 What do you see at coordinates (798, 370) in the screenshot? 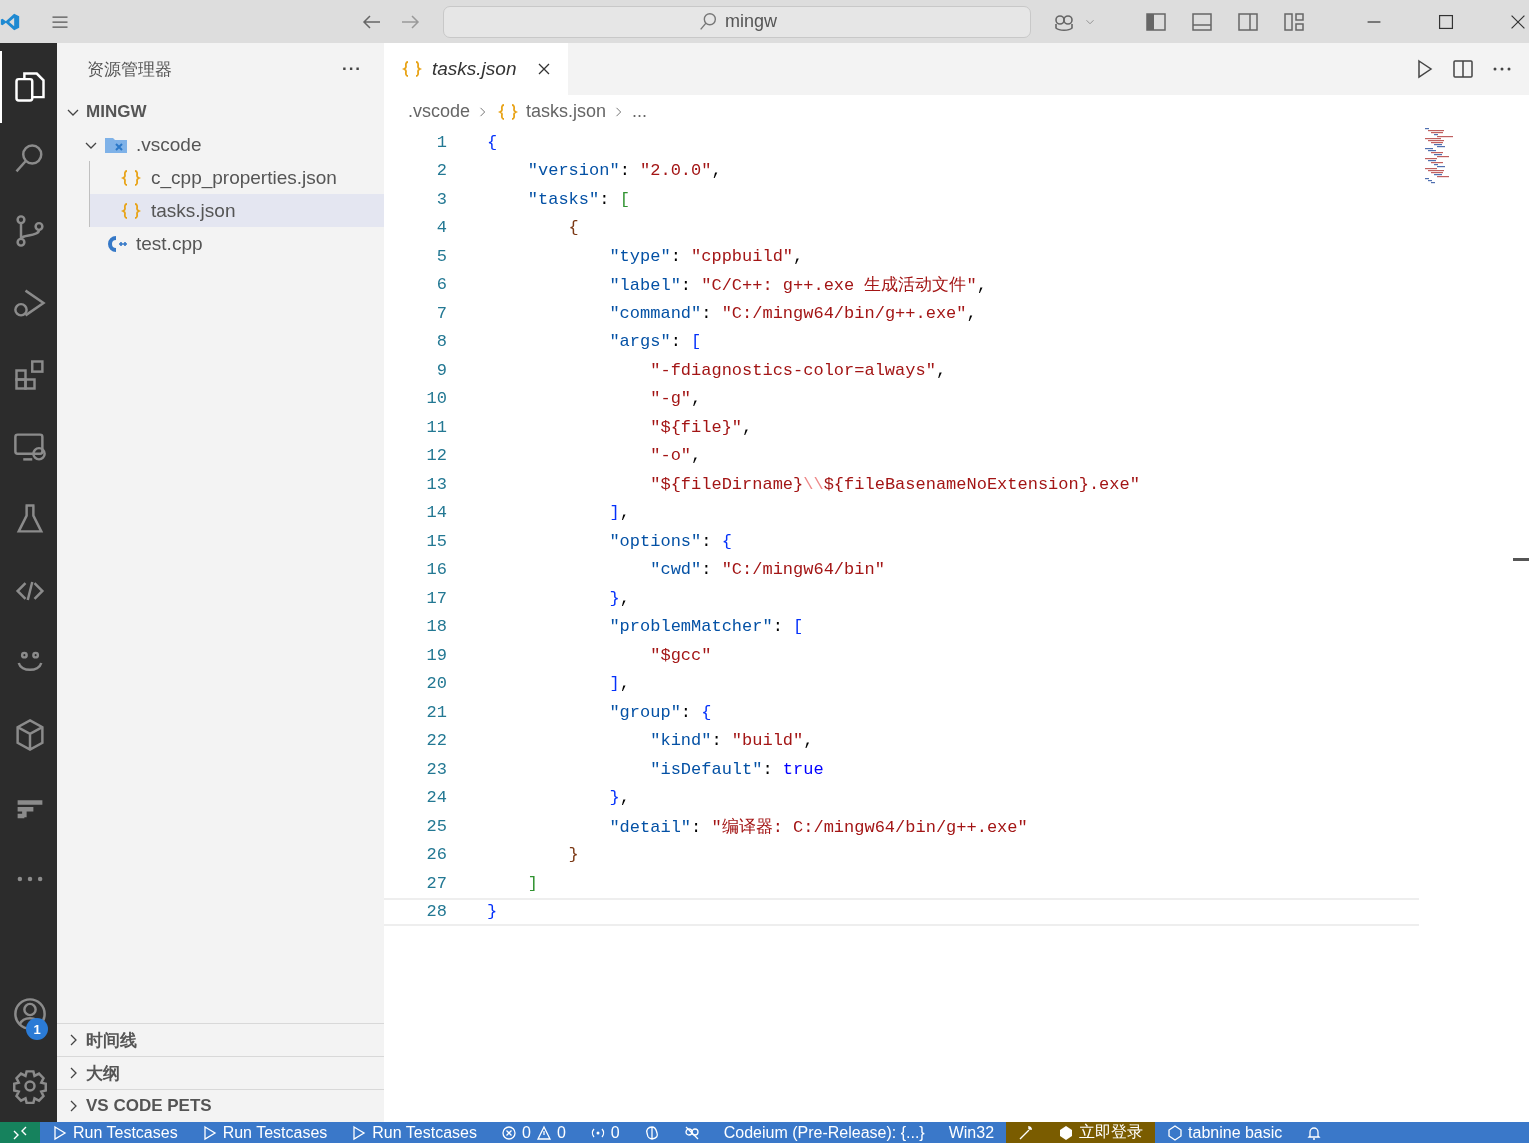
I see `code-line: "-fdiagnostics-color=always",` at bounding box center [798, 370].